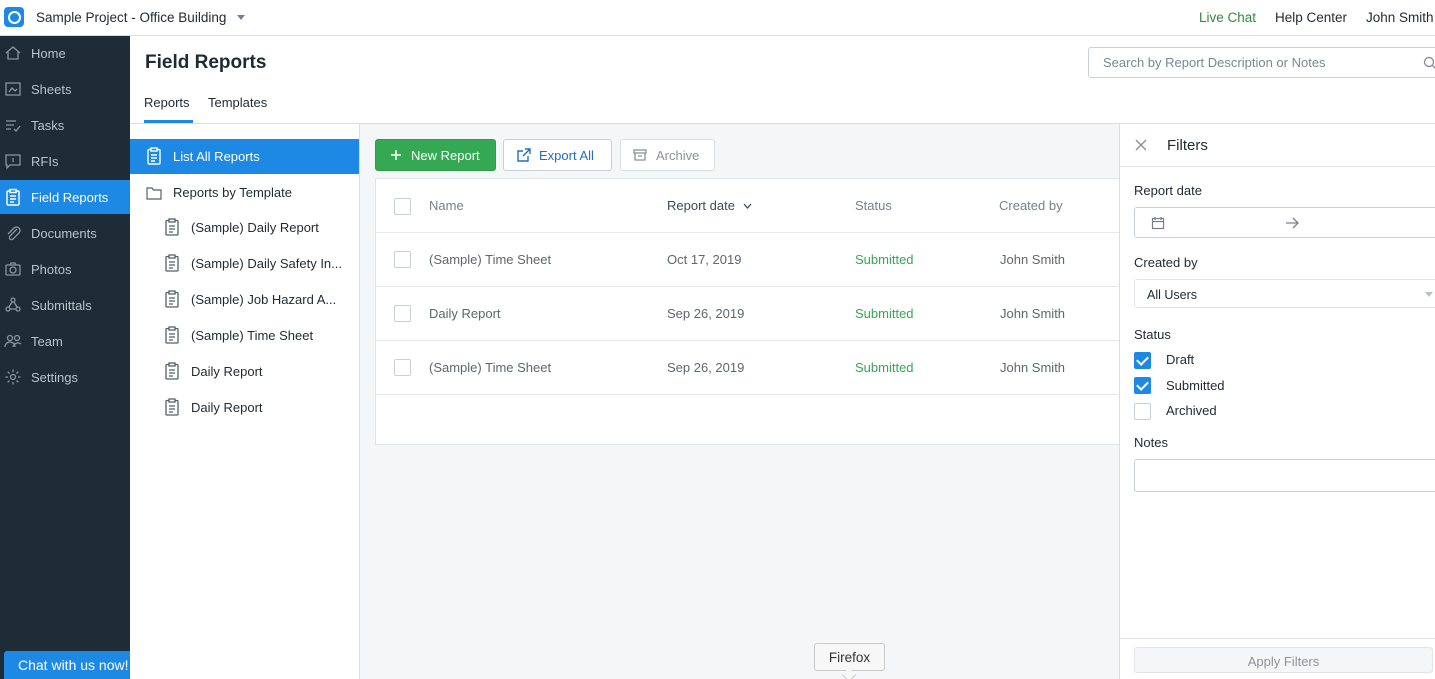  What do you see at coordinates (1191, 410) in the screenshot?
I see `status-archived-label: Archived` at bounding box center [1191, 410].